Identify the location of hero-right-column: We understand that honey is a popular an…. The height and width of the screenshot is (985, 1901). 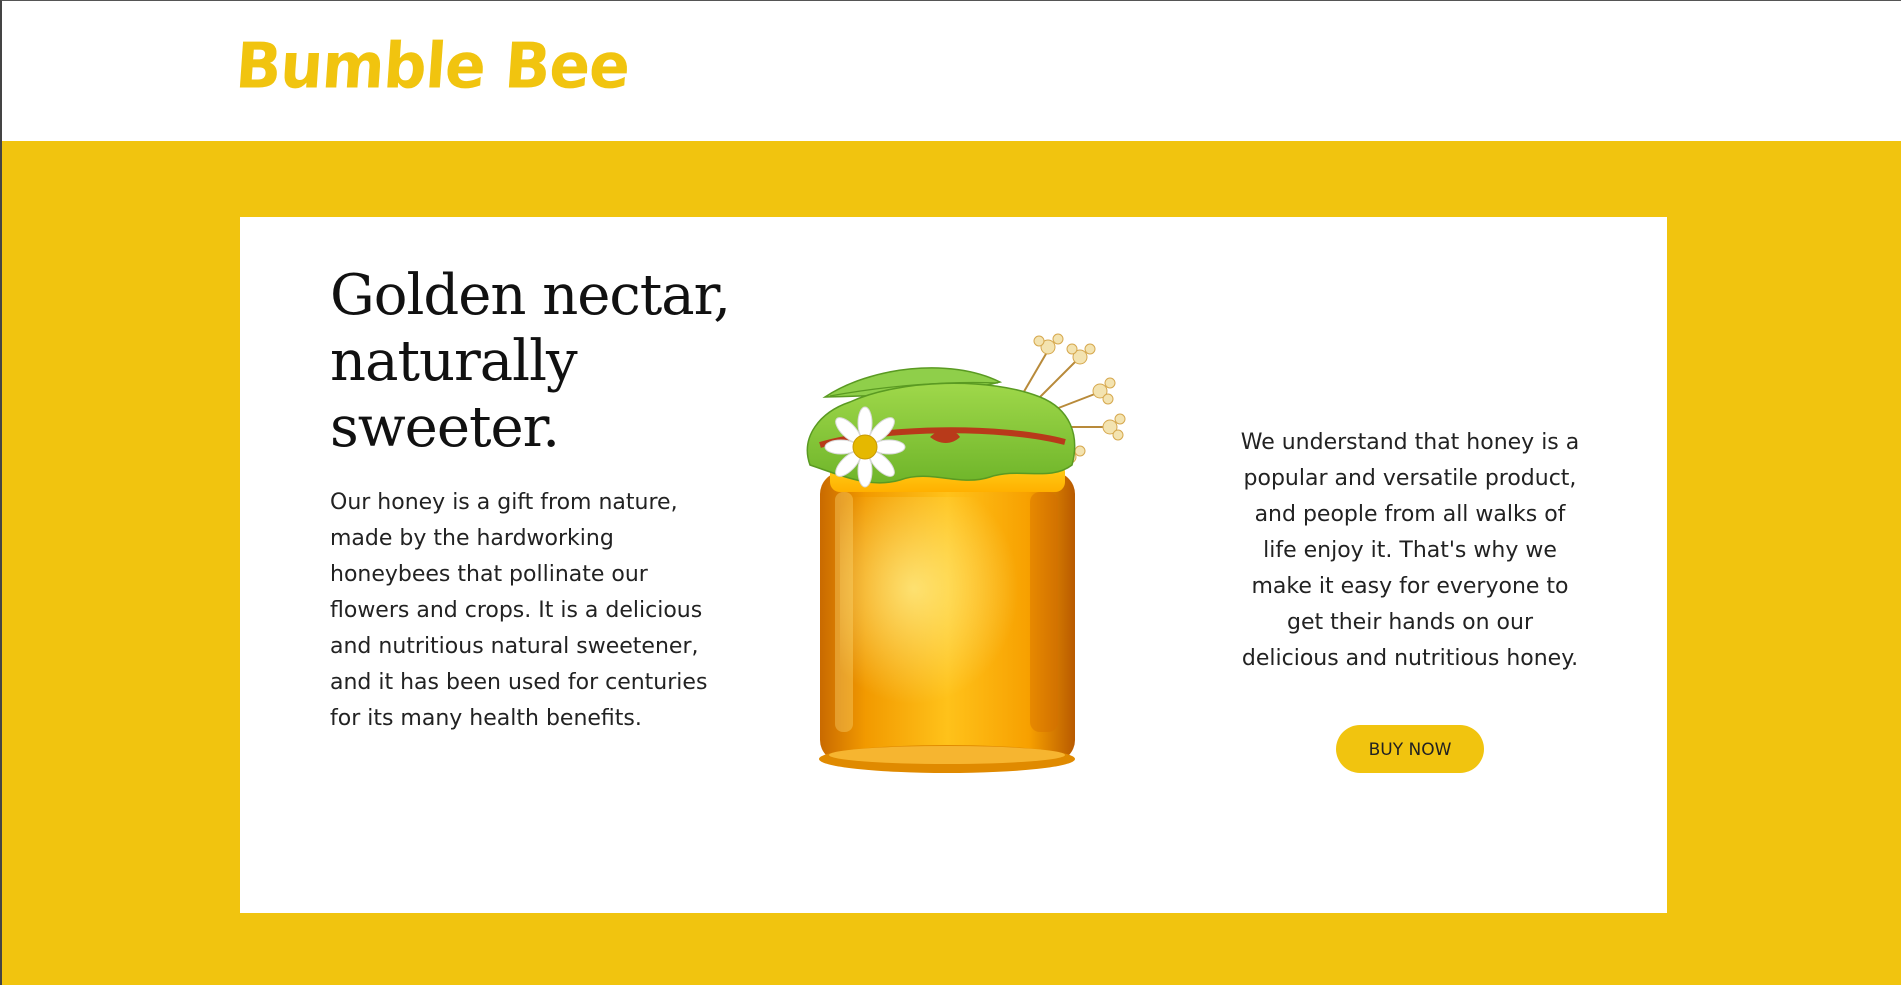
(1410, 599).